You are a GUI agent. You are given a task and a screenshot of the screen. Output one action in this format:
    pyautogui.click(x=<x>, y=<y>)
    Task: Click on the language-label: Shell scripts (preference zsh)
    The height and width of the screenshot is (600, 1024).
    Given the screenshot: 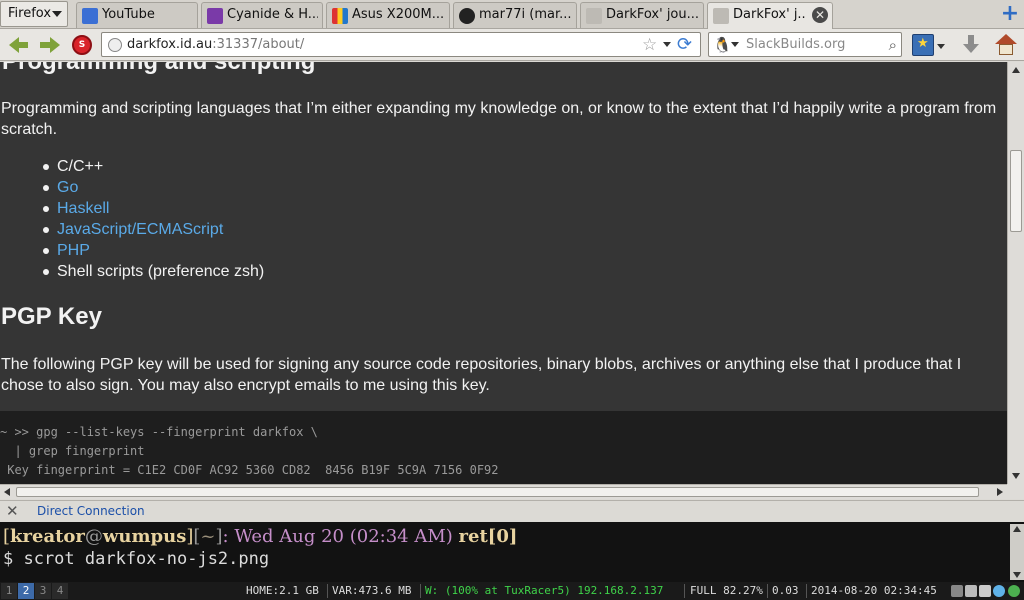 What is the action you would take?
    pyautogui.click(x=161, y=271)
    